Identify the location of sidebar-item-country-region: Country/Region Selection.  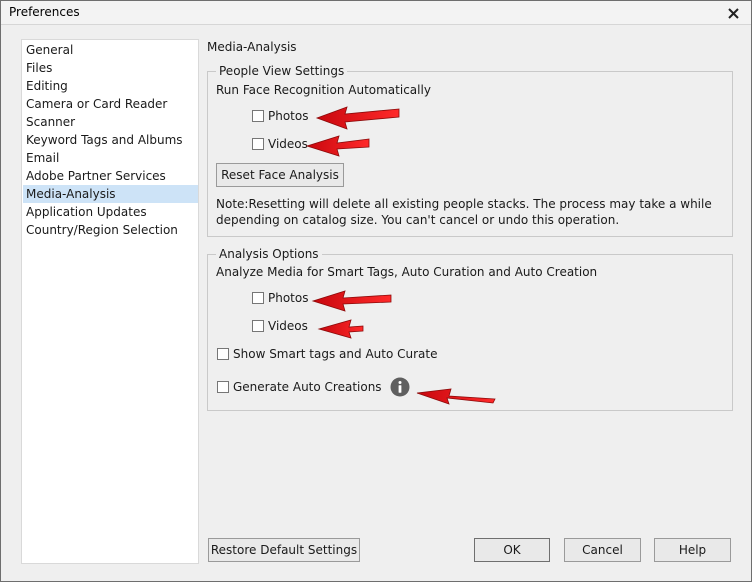
(110, 230).